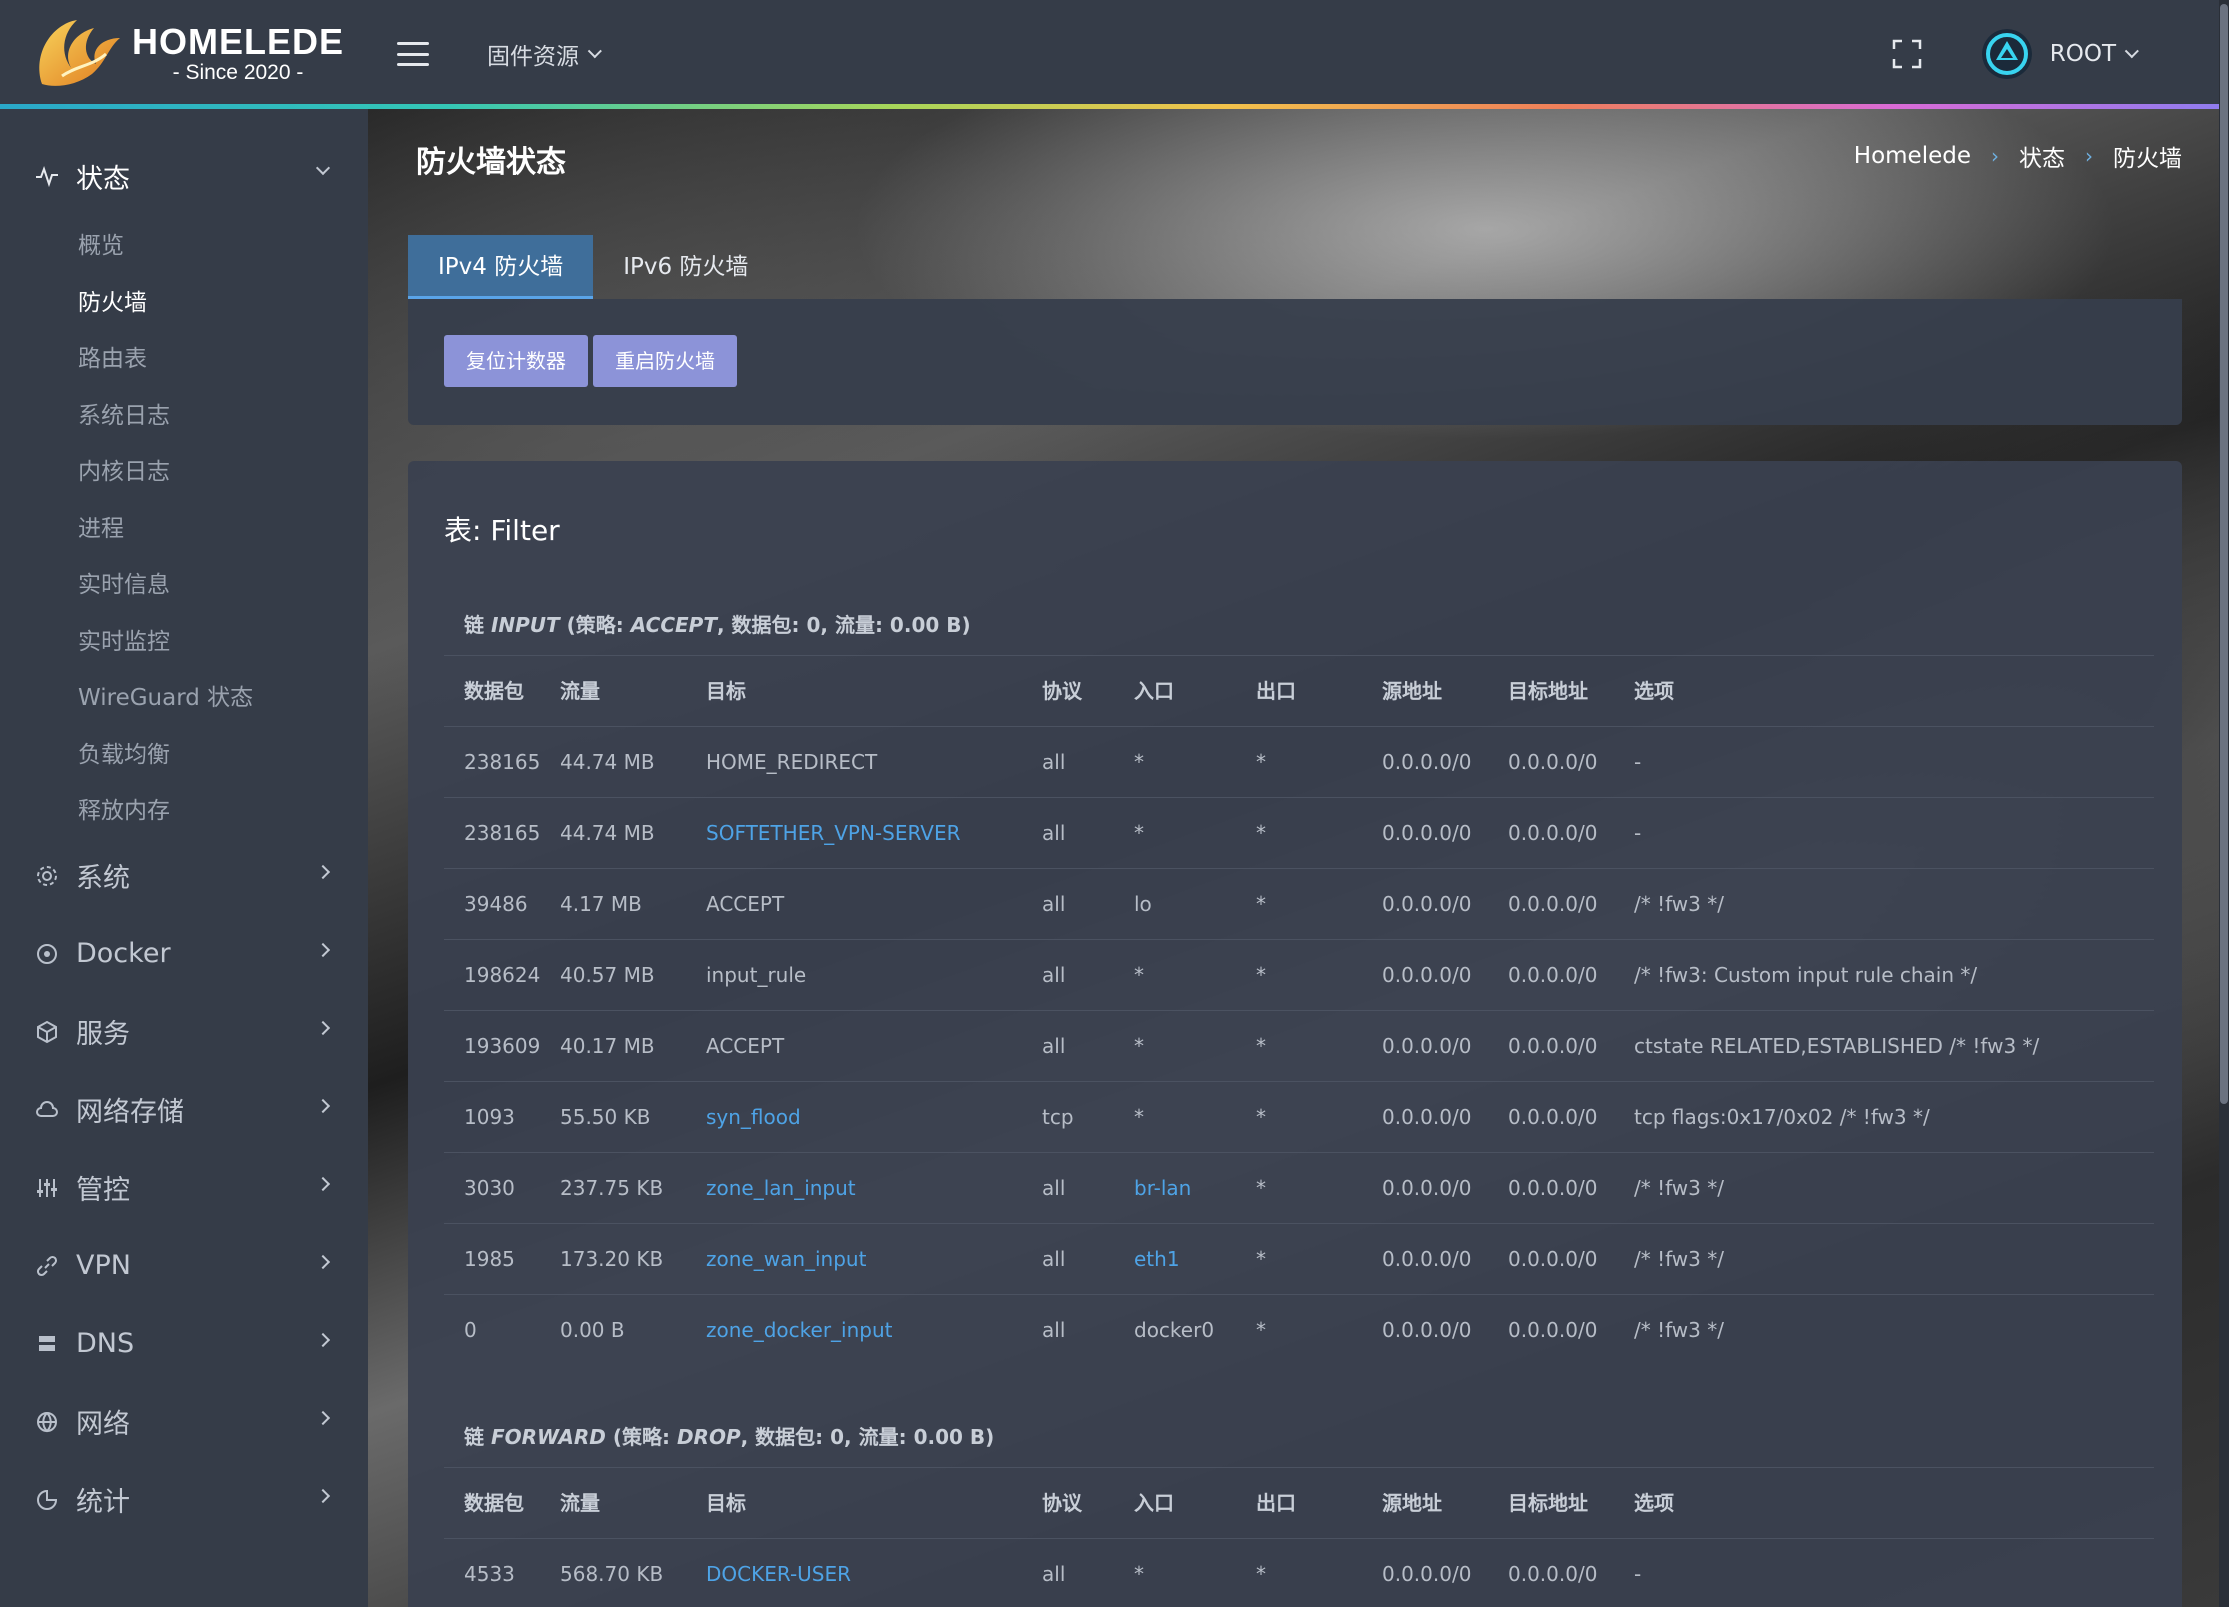 The width and height of the screenshot is (2229, 1607). What do you see at coordinates (641, 1437) in the screenshot?
I see `chain-policy-prefix: (策略:` at bounding box center [641, 1437].